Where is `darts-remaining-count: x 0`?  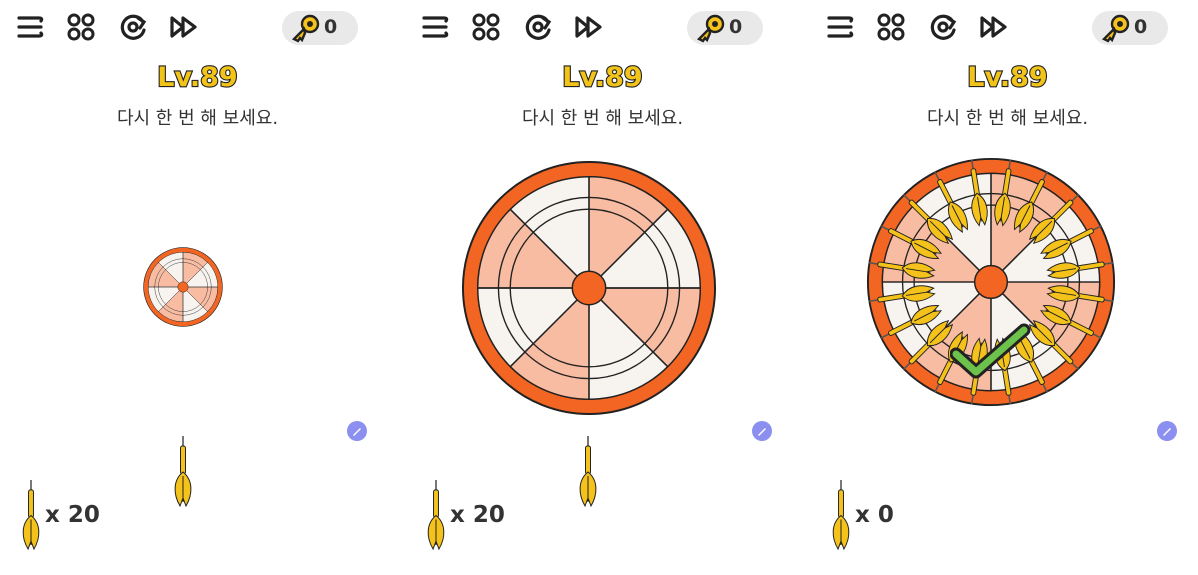 darts-remaining-count: x 0 is located at coordinates (874, 515).